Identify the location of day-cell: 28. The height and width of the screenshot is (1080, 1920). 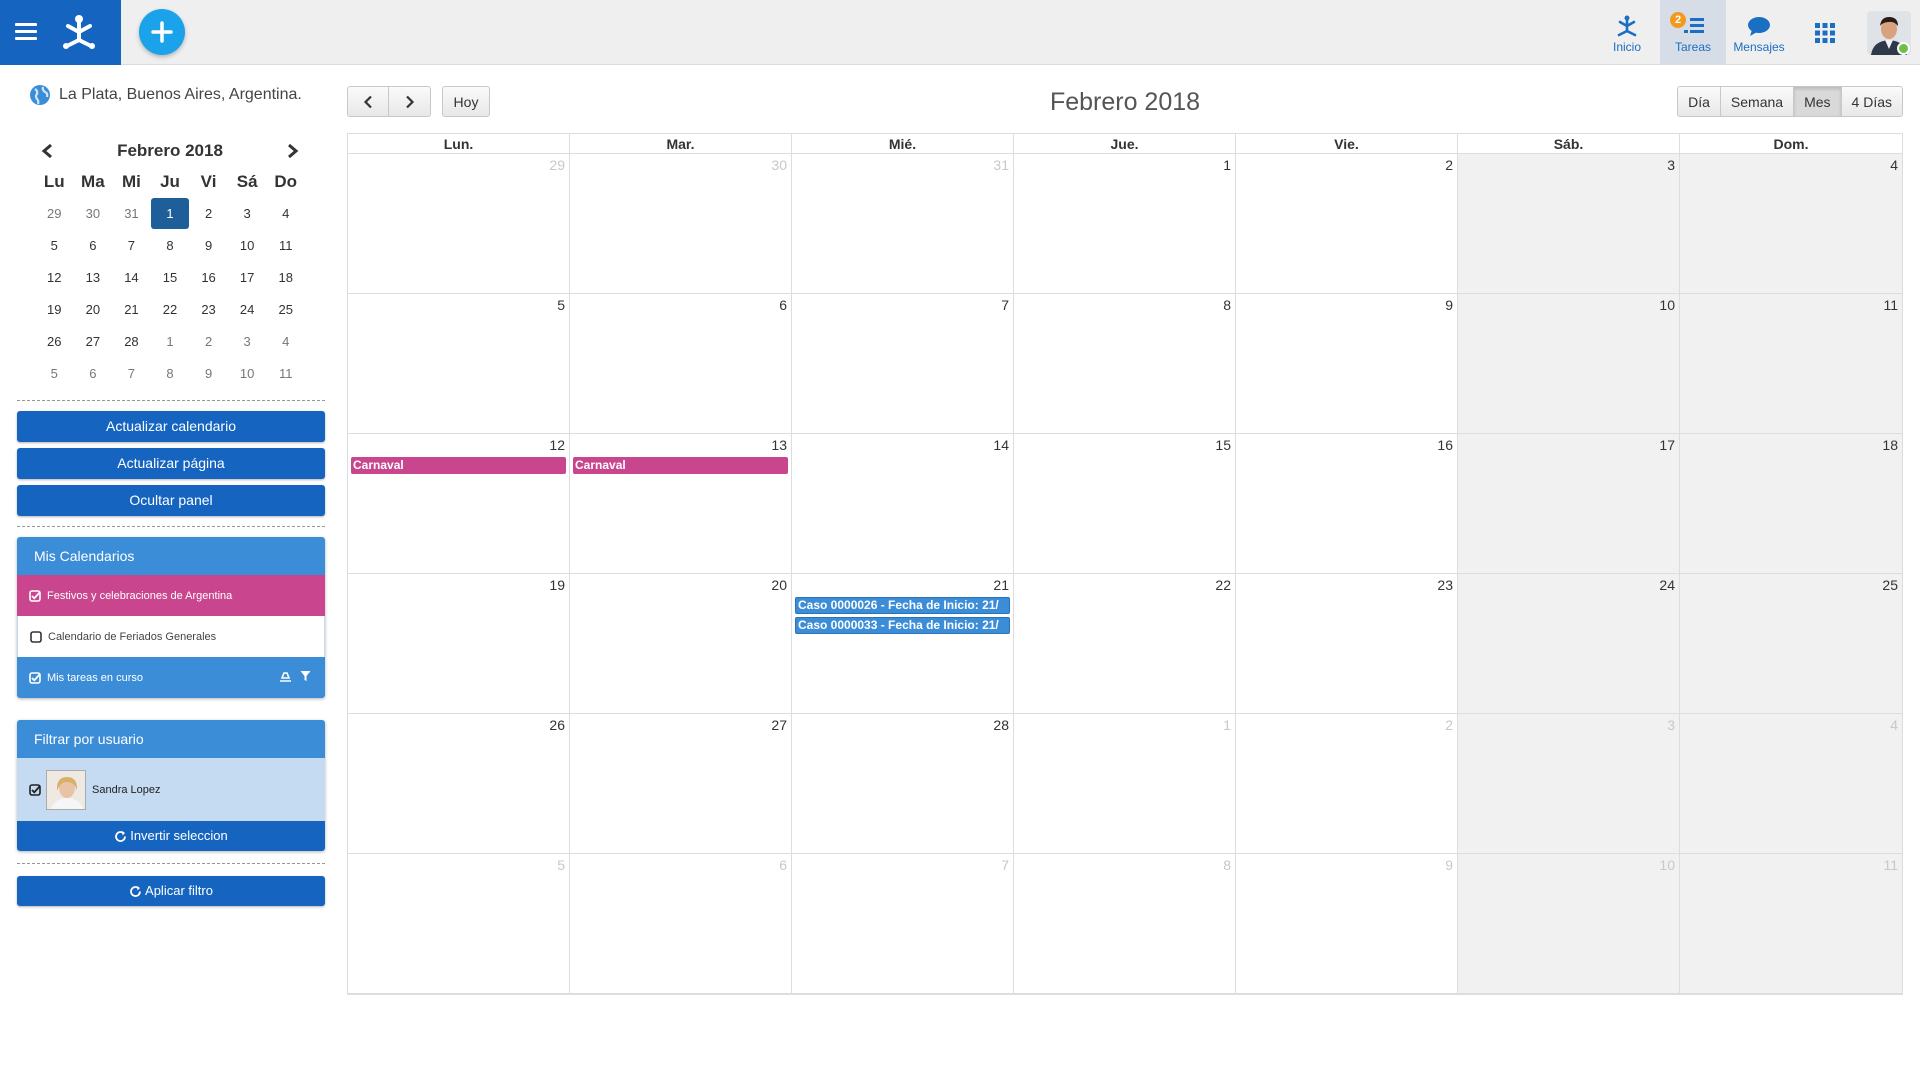
(903, 784).